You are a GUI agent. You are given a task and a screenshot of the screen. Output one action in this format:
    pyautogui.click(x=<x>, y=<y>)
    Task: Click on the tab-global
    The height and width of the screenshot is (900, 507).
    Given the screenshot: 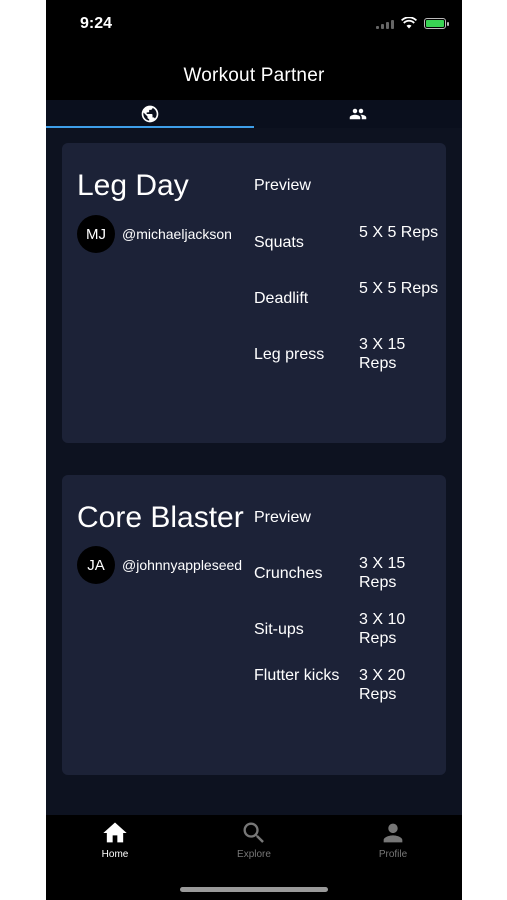 What is the action you would take?
    pyautogui.click(x=150, y=114)
    